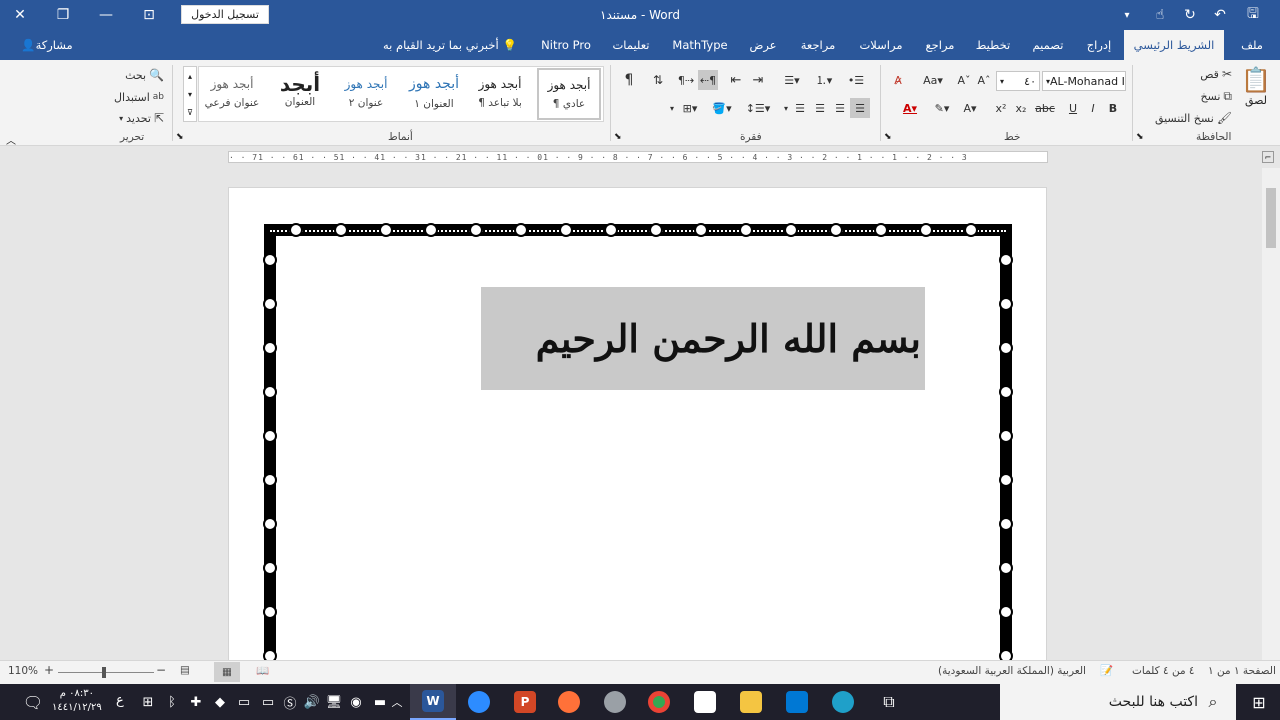  I want to click on read-mode-icon: 📖, so click(262, 670).